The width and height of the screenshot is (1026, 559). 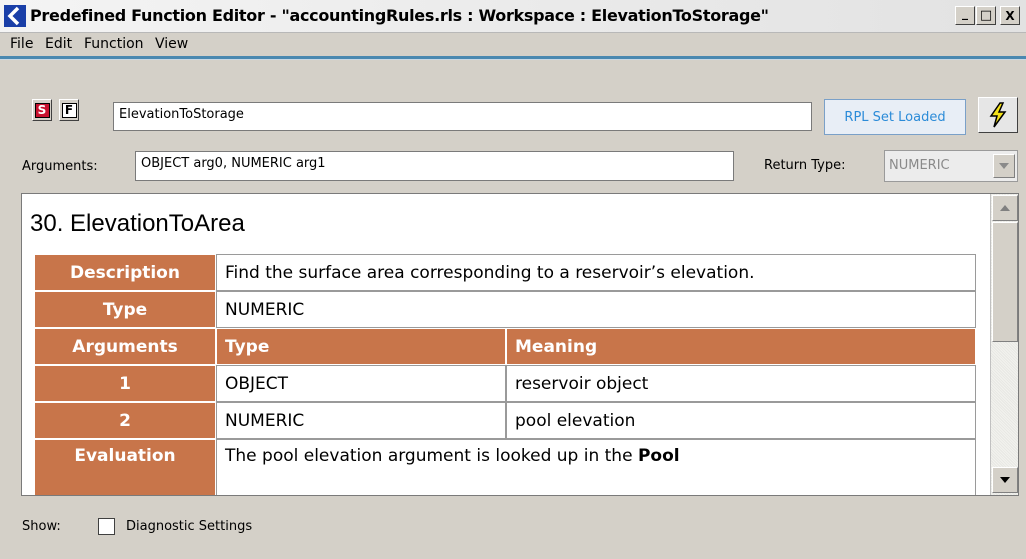 I want to click on f-label: F, so click(x=69, y=110).